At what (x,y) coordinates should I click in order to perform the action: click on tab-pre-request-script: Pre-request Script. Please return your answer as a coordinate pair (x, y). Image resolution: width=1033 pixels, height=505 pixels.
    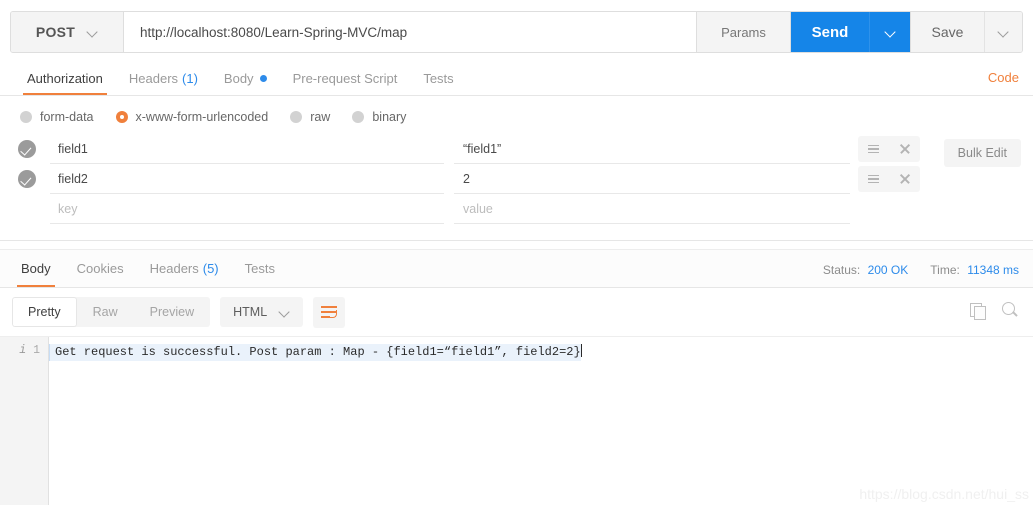
    Looking at the image, I should click on (345, 78).